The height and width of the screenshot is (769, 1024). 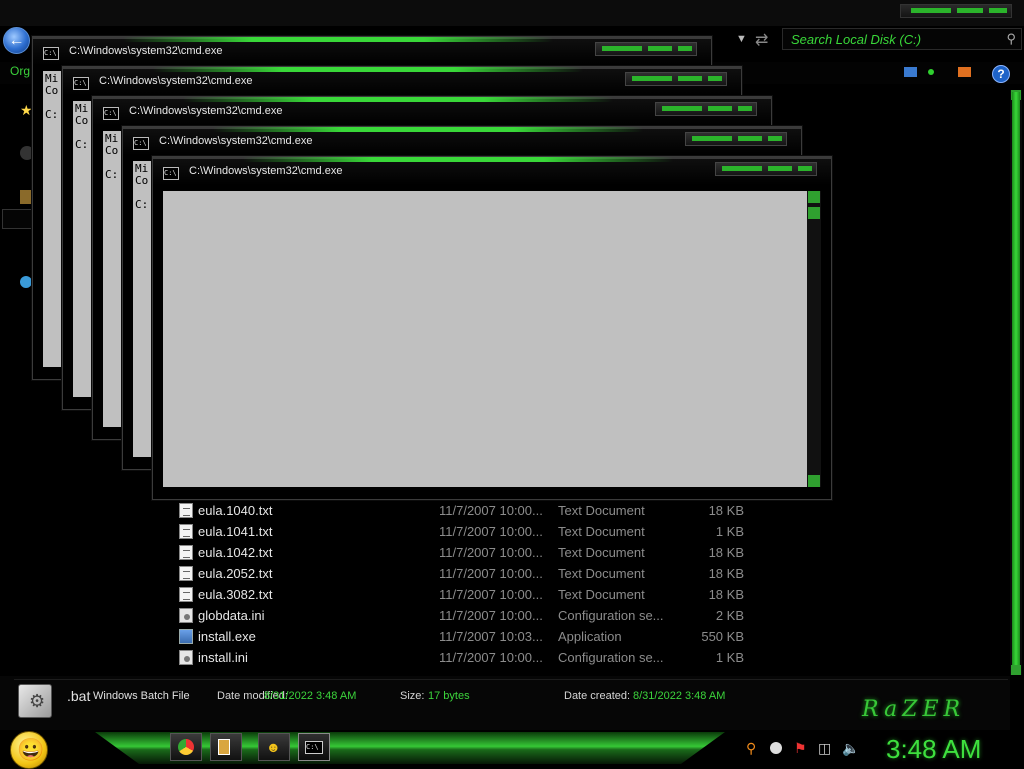 What do you see at coordinates (29, 750) in the screenshot?
I see `start-button` at bounding box center [29, 750].